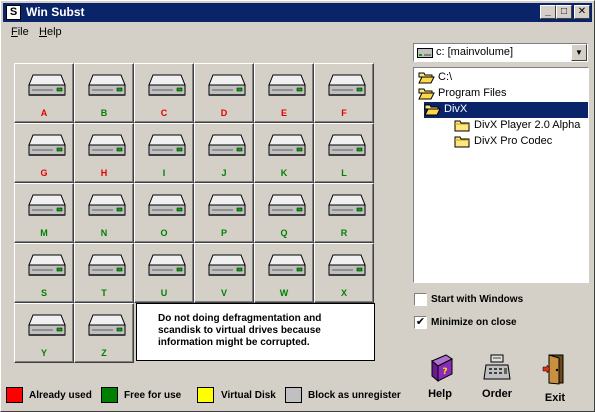 This screenshot has width=595, height=412. I want to click on drive-button-t: T, so click(104, 273).